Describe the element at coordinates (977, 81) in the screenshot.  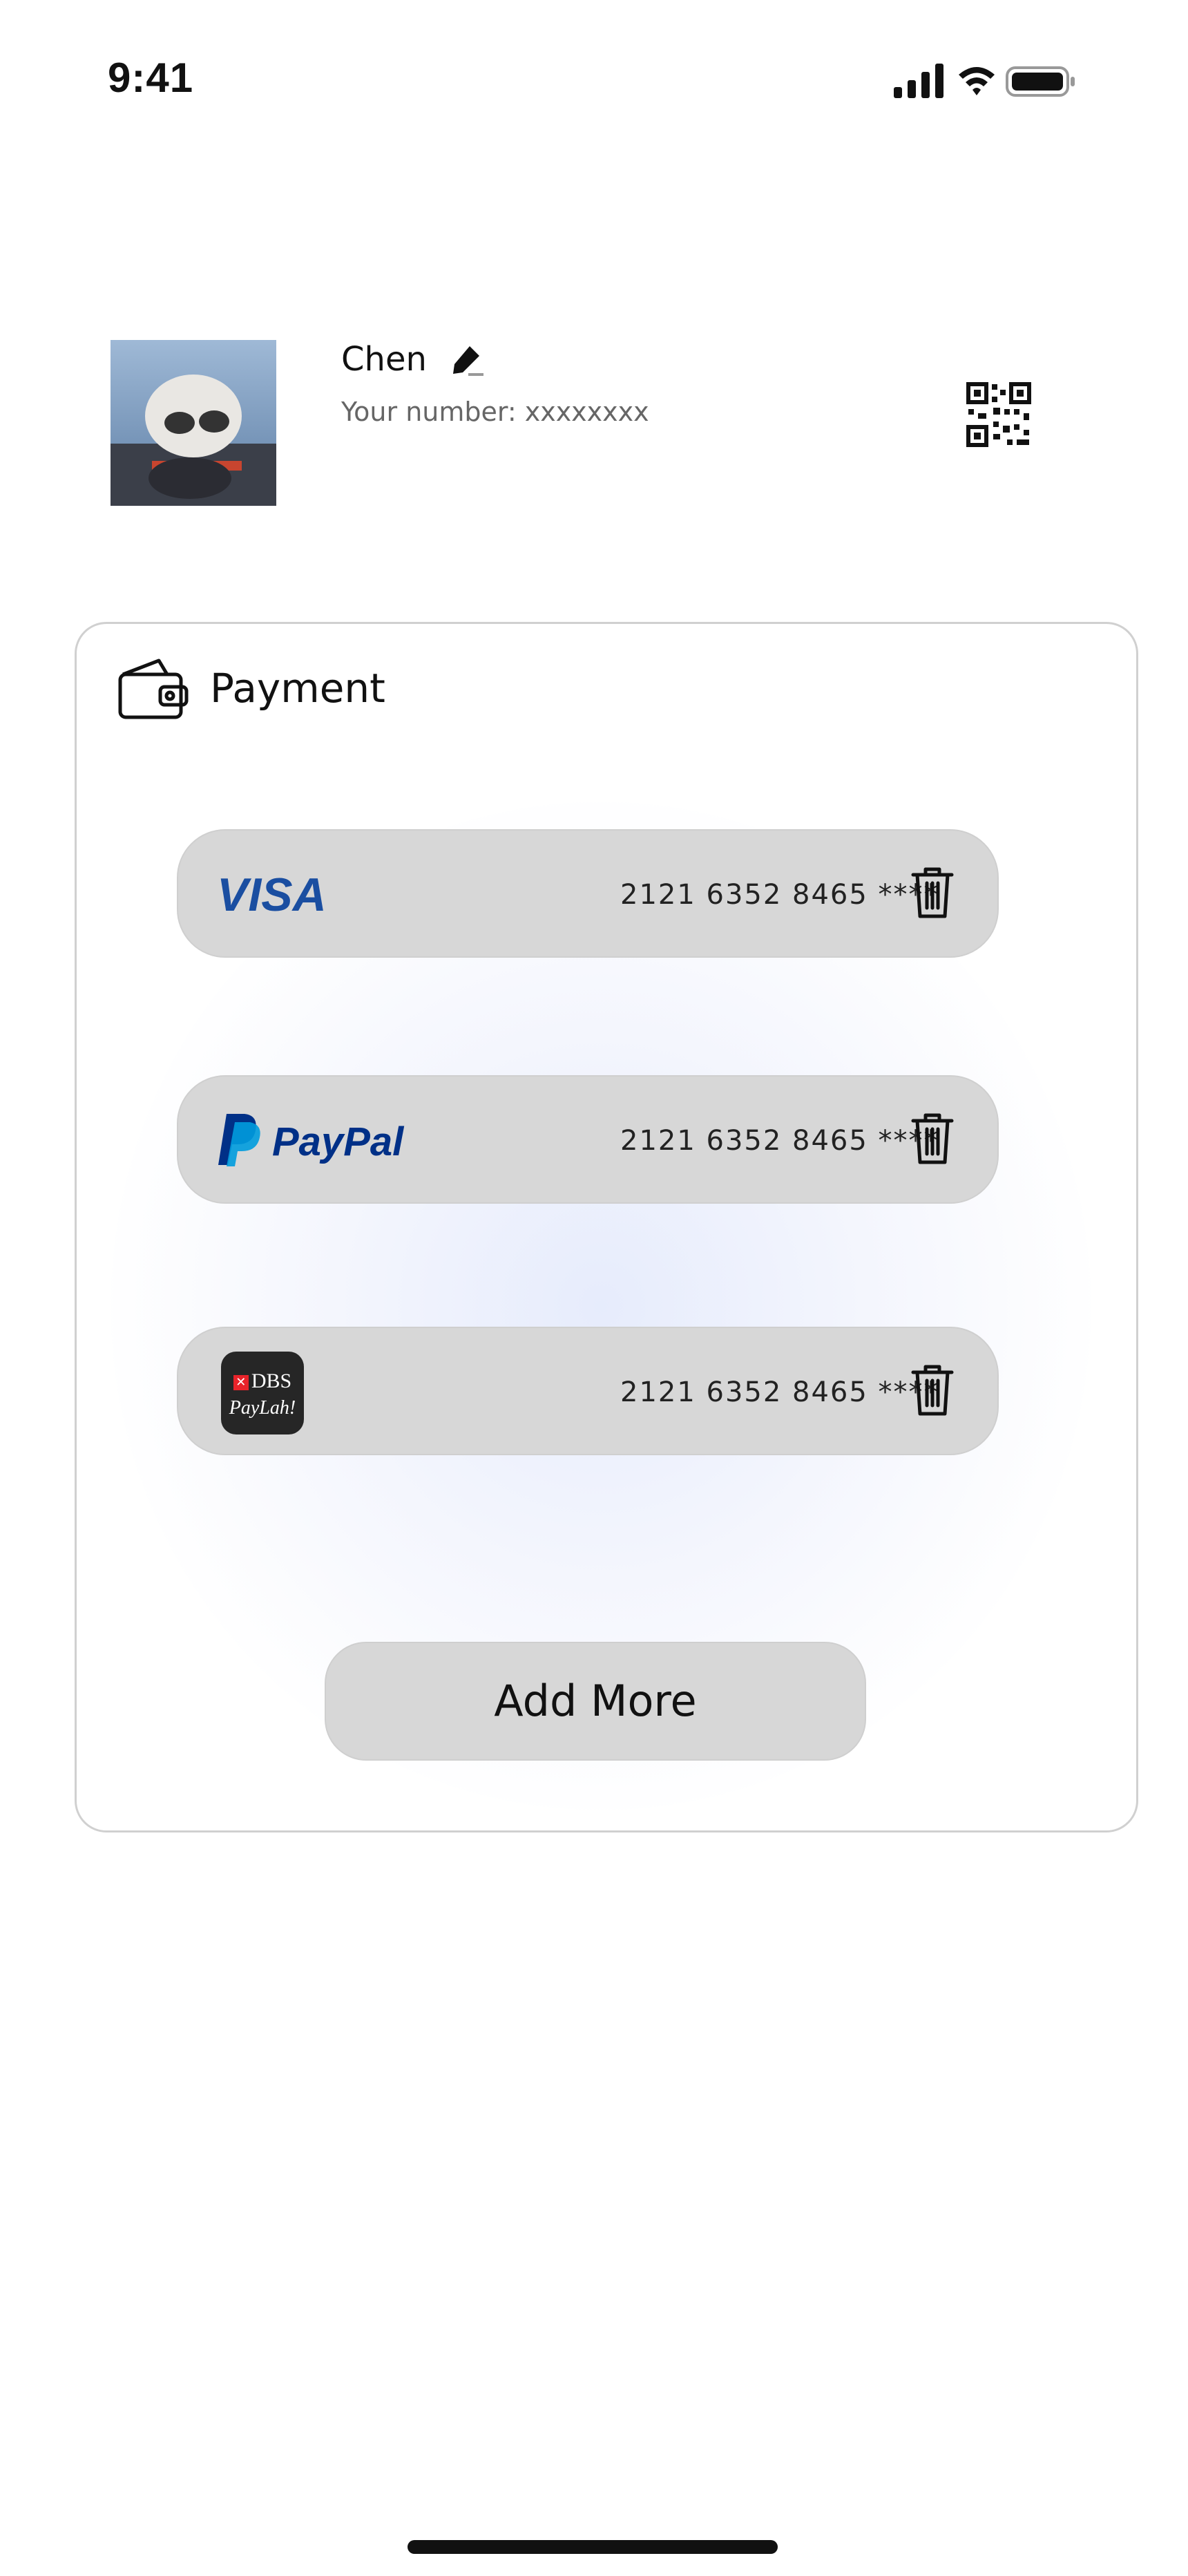
I see `wifi-icon` at that location.